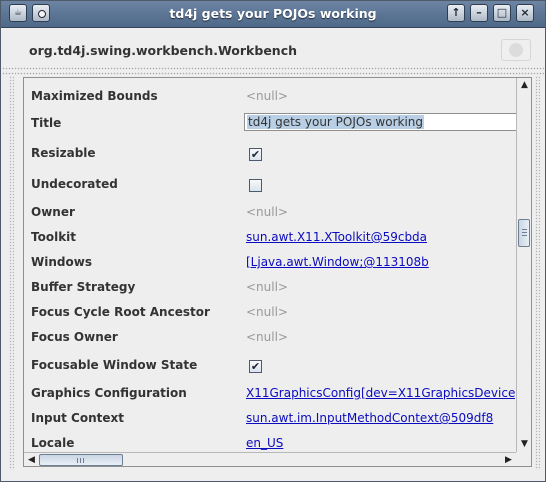 Image resolution: width=546 pixels, height=482 pixels. What do you see at coordinates (336, 122) in the screenshot?
I see `title-field-text: td4j gets your POJOs working` at bounding box center [336, 122].